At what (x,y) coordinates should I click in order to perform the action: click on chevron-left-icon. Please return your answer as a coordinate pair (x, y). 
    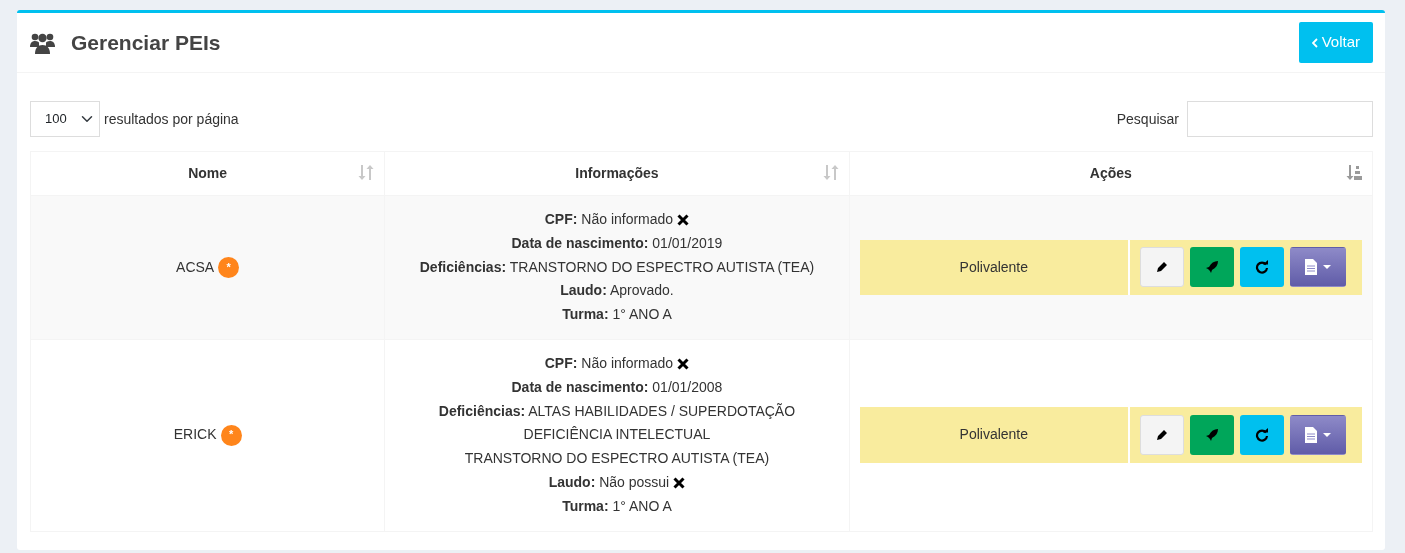
    Looking at the image, I should click on (1314, 42).